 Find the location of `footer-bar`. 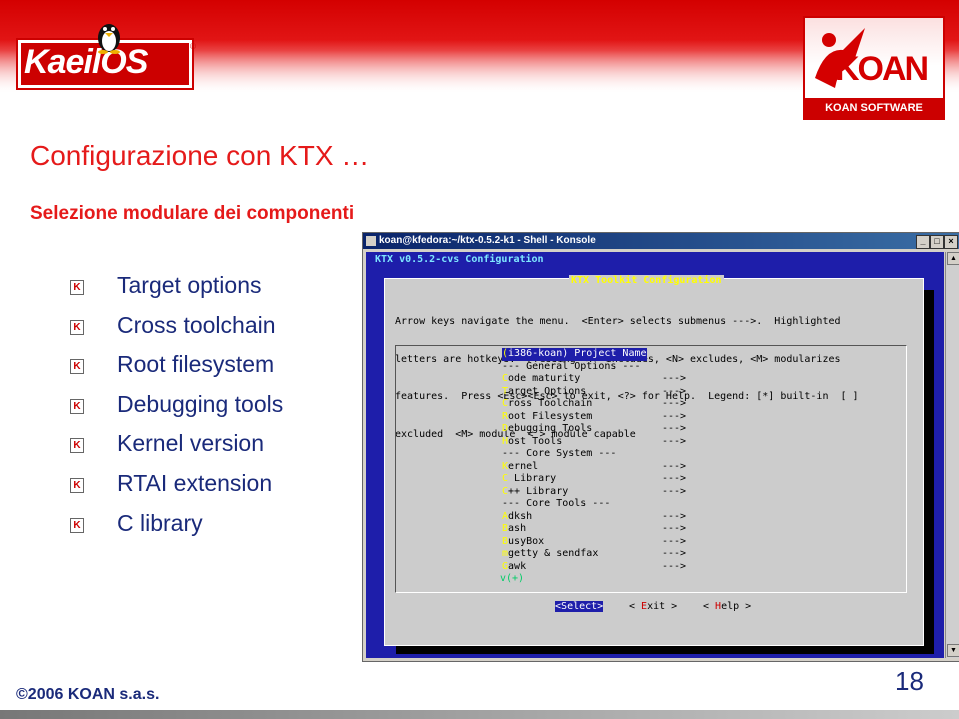

footer-bar is located at coordinates (479, 714).